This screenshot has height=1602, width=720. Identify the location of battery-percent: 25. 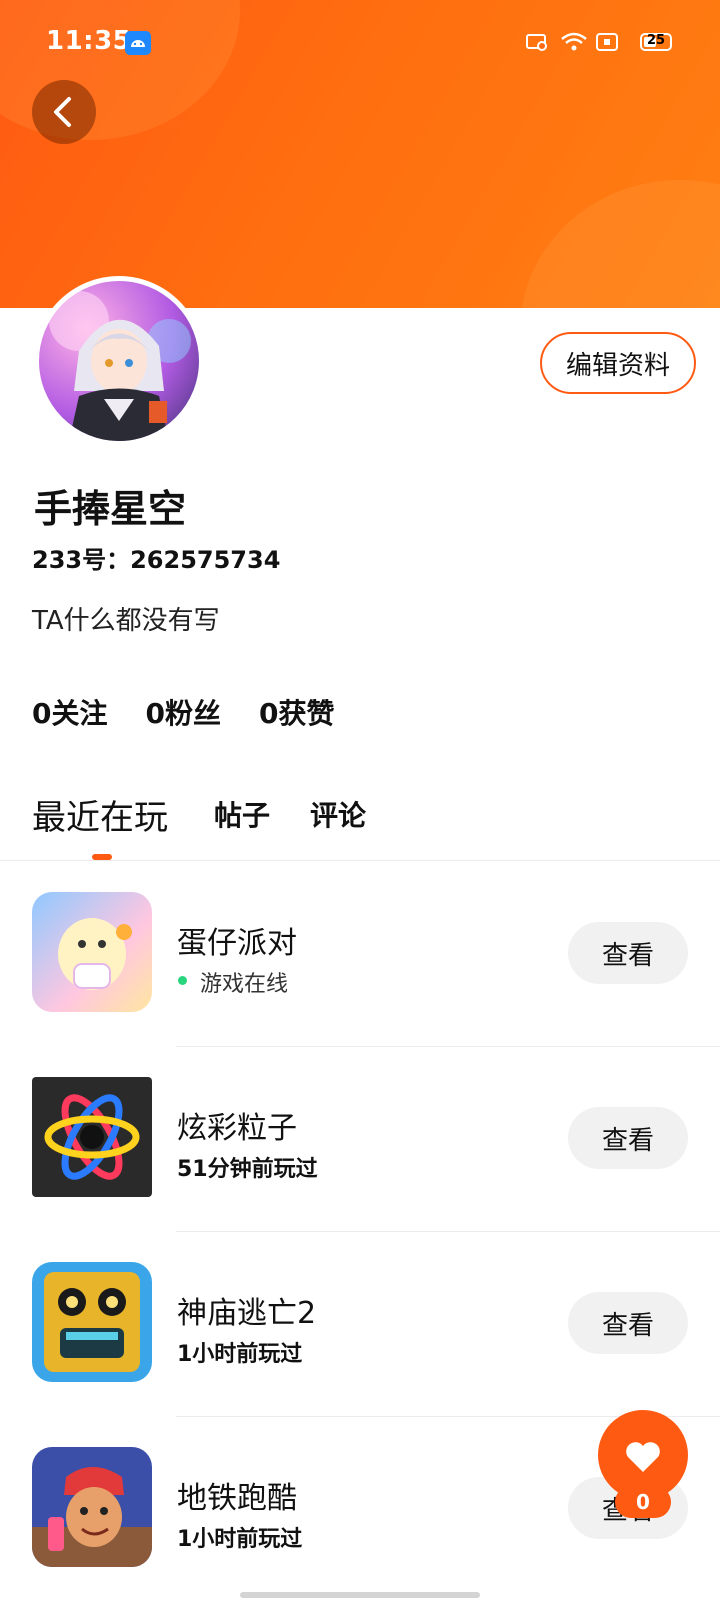
(656, 40).